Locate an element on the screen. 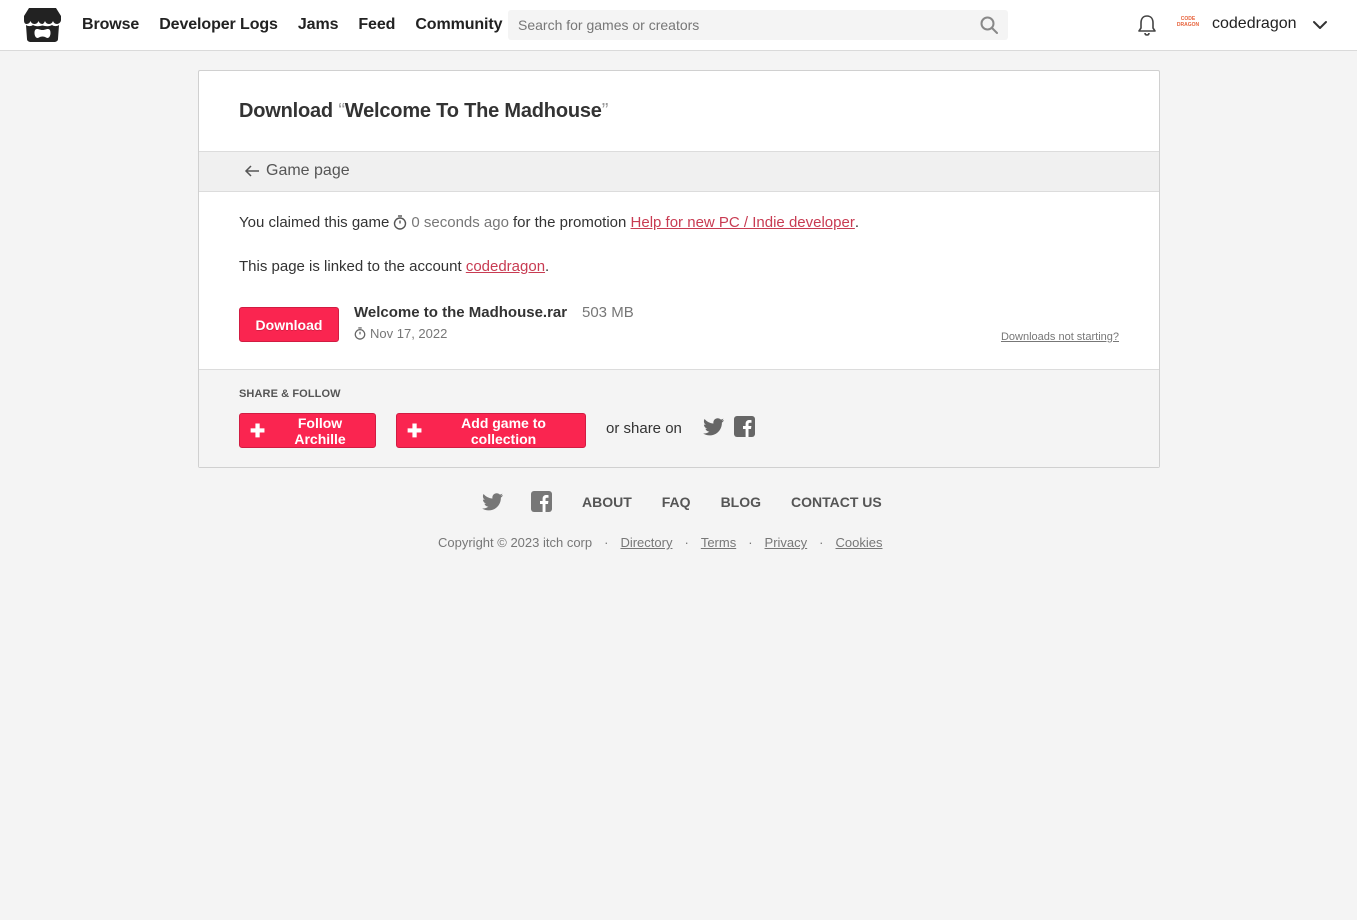 The height and width of the screenshot is (920, 1357). chevron-down-icon is located at coordinates (1320, 25).